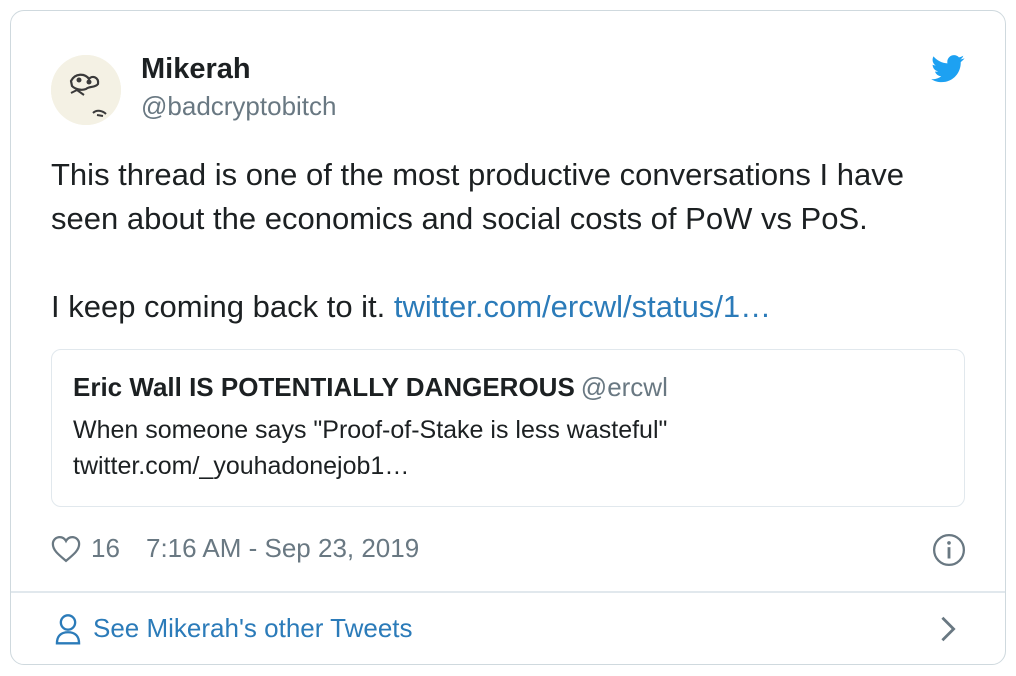 This screenshot has width=1016, height=676. I want to click on like-count: 16, so click(105, 548).